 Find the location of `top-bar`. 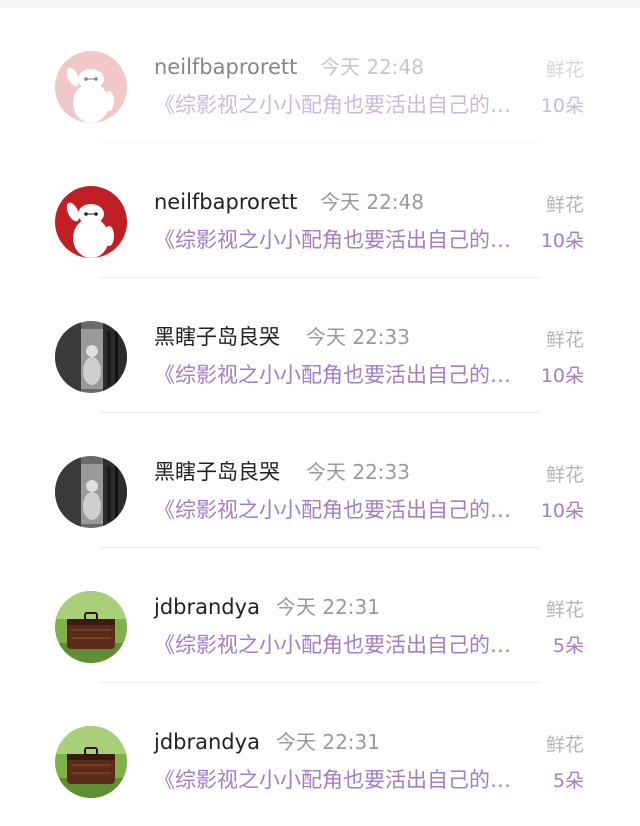

top-bar is located at coordinates (320, 4).